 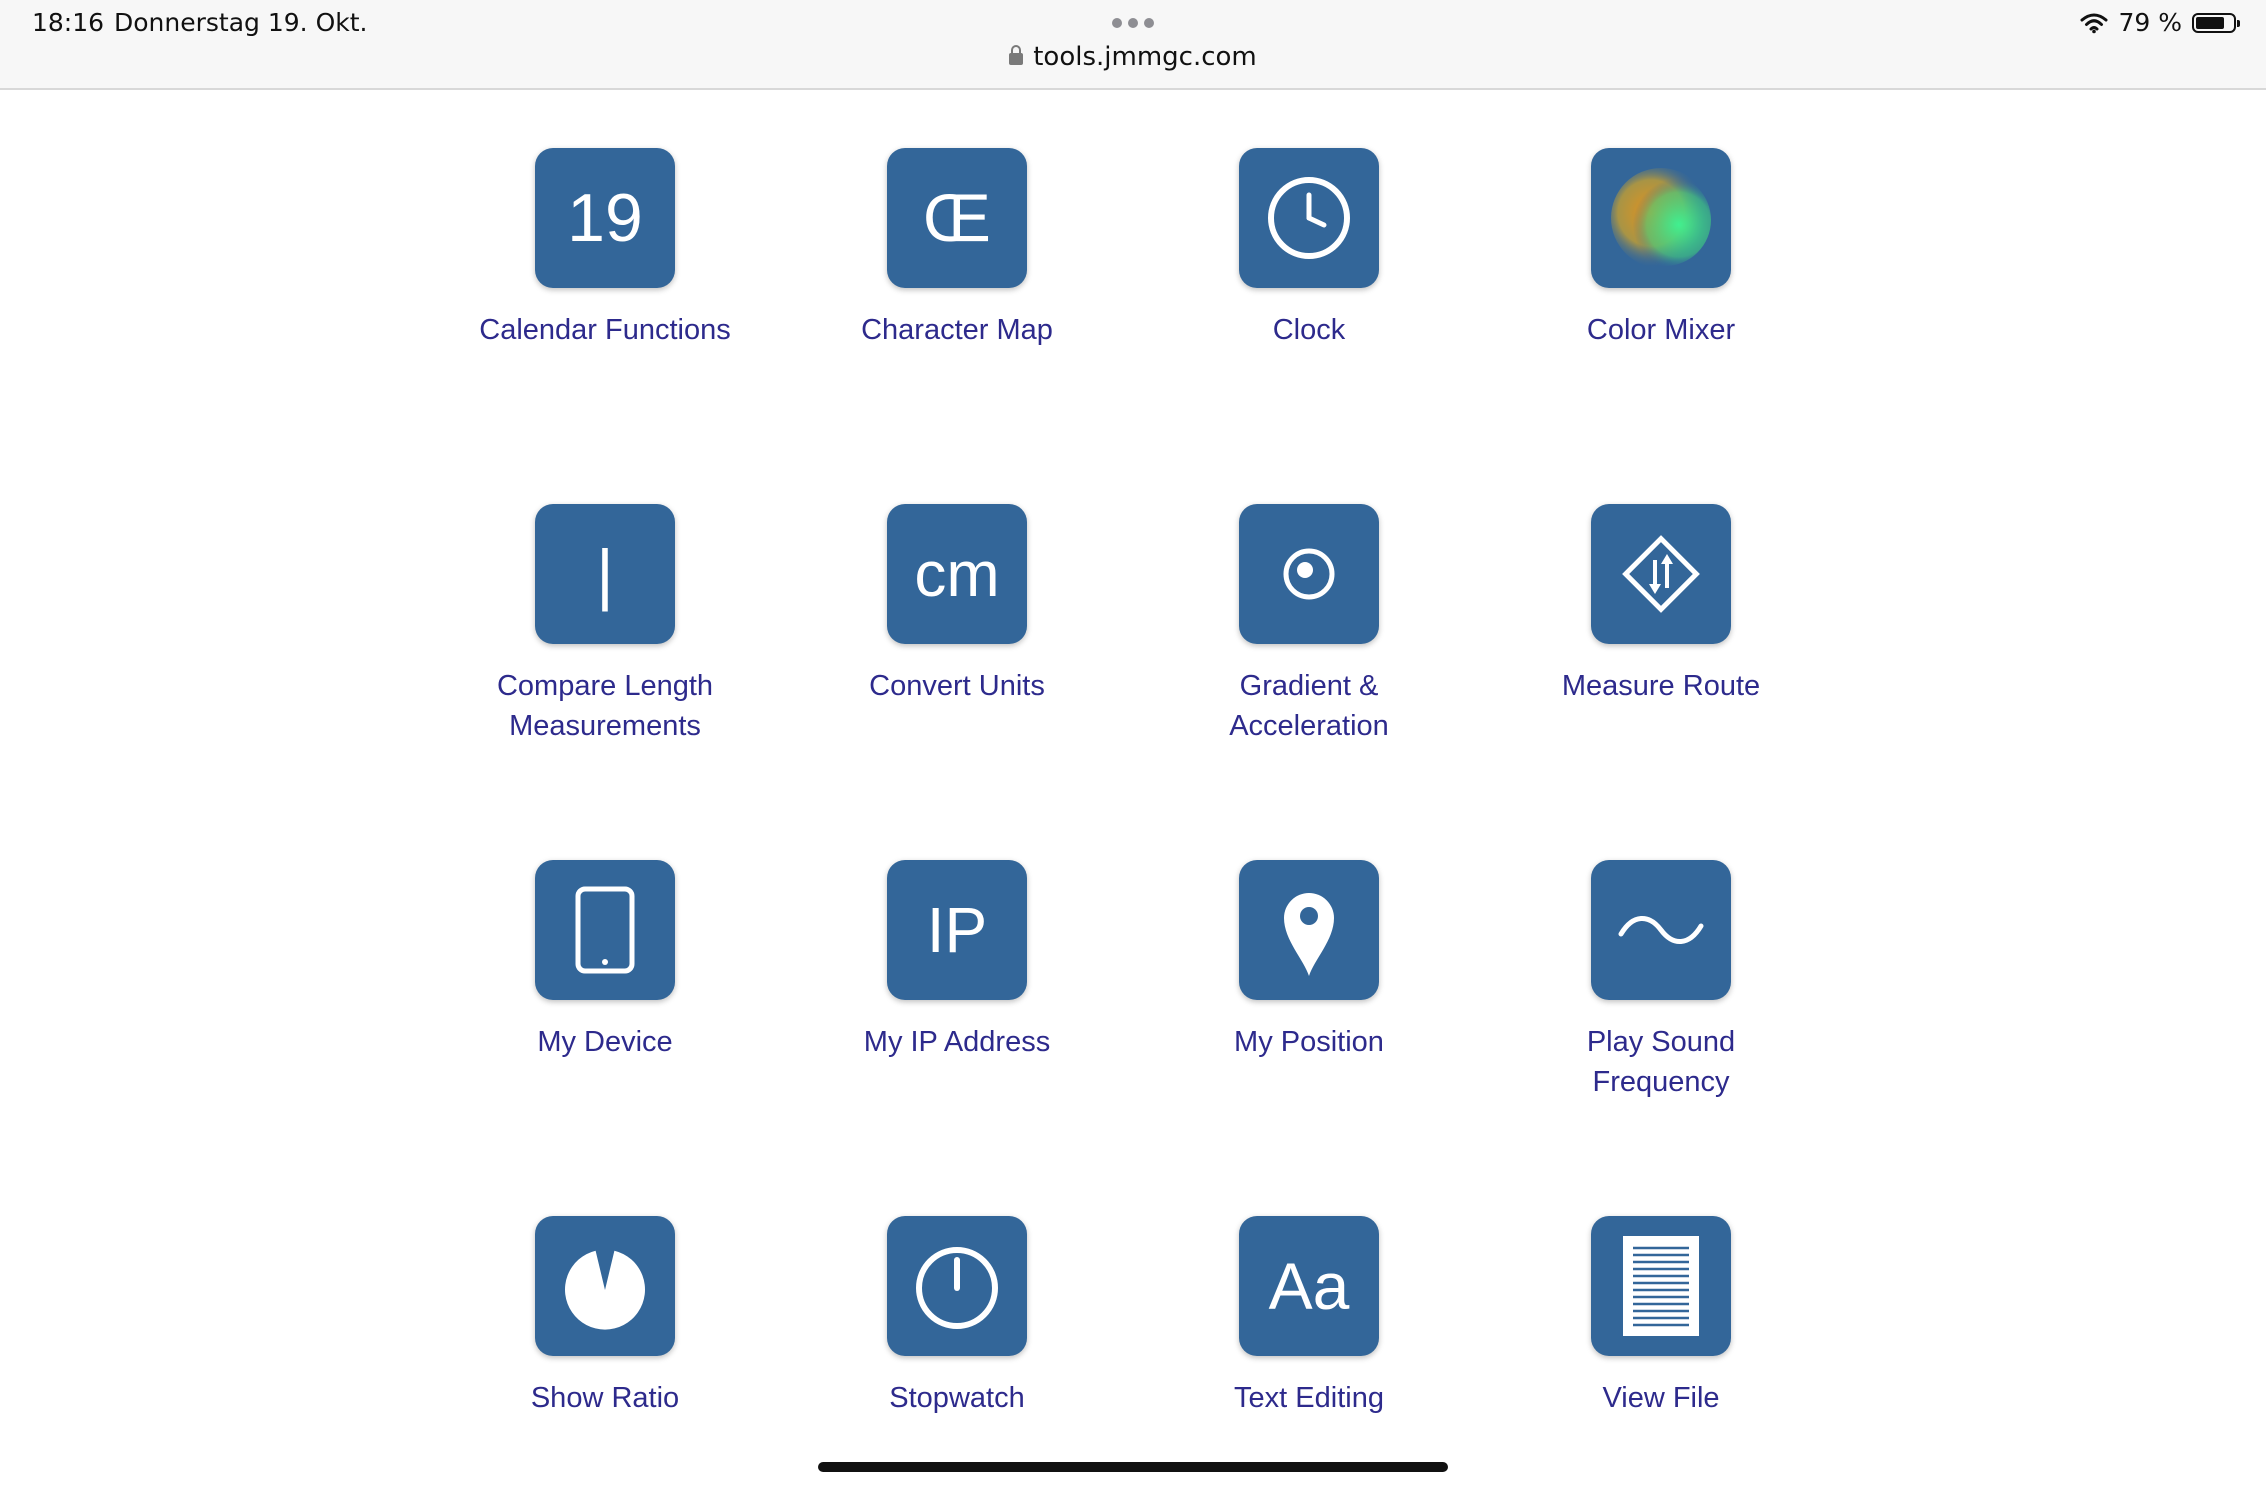 What do you see at coordinates (957, 330) in the screenshot?
I see `tool-label: Character Map` at bounding box center [957, 330].